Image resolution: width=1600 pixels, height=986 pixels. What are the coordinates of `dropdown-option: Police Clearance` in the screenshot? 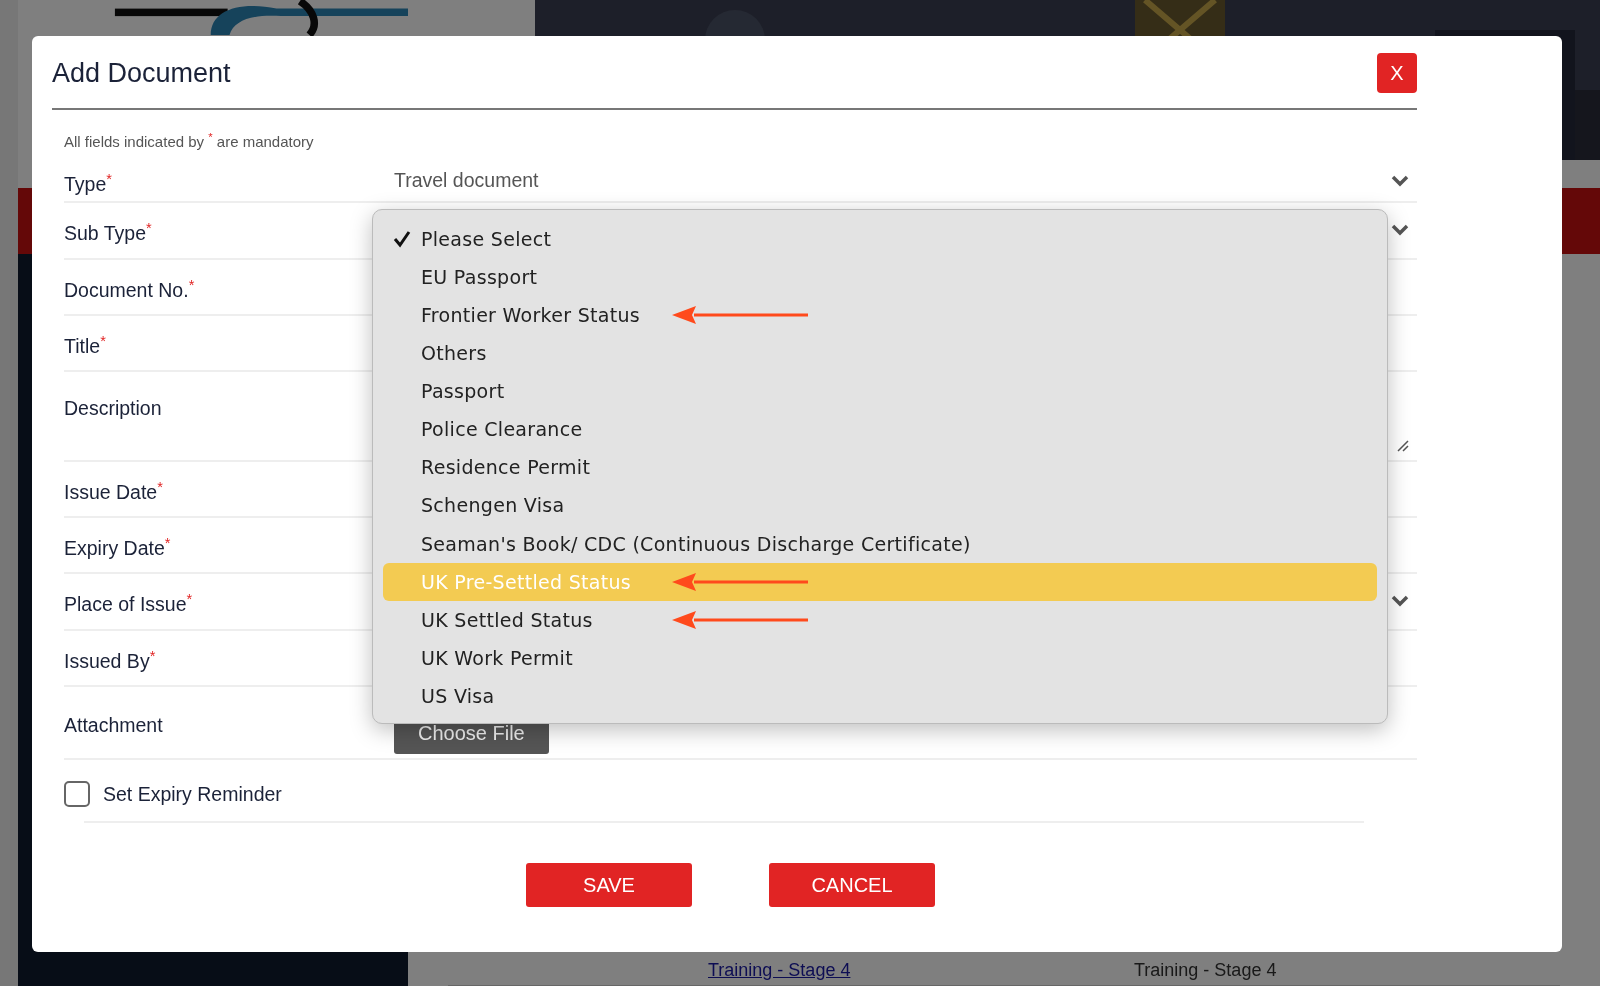 It's located at (880, 429).